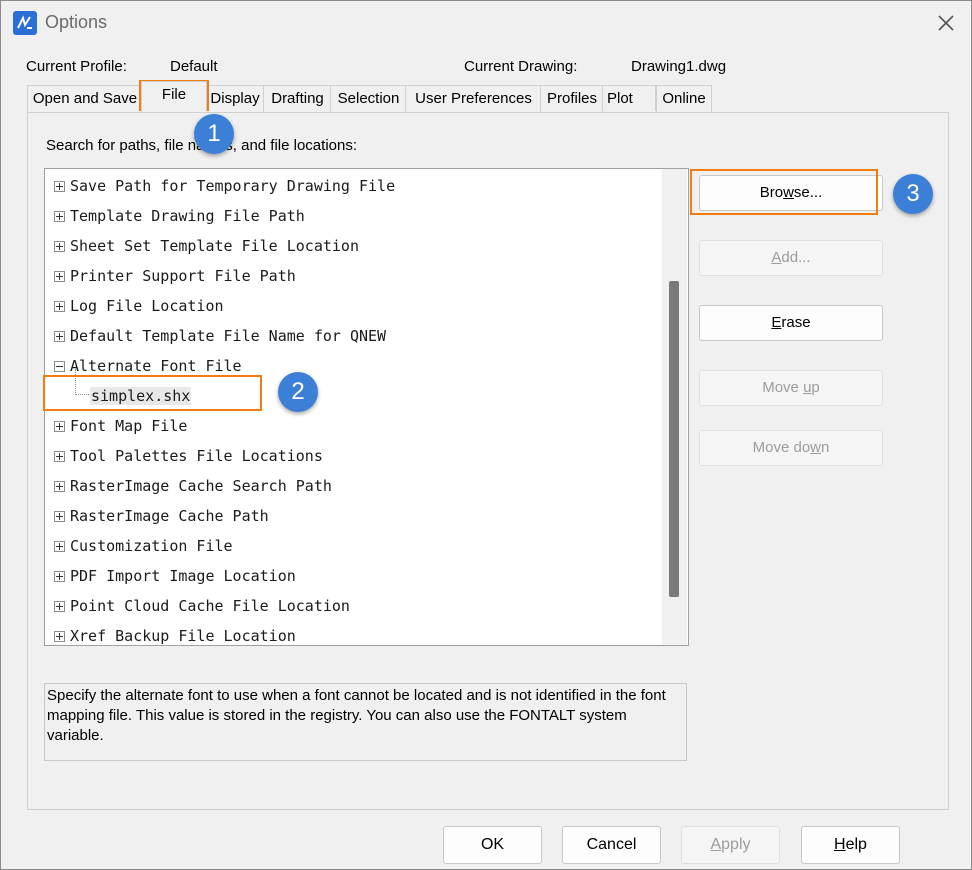 Image resolution: width=972 pixels, height=870 pixels. What do you see at coordinates (352, 216) in the screenshot?
I see `tree-item: Template Drawing File Path` at bounding box center [352, 216].